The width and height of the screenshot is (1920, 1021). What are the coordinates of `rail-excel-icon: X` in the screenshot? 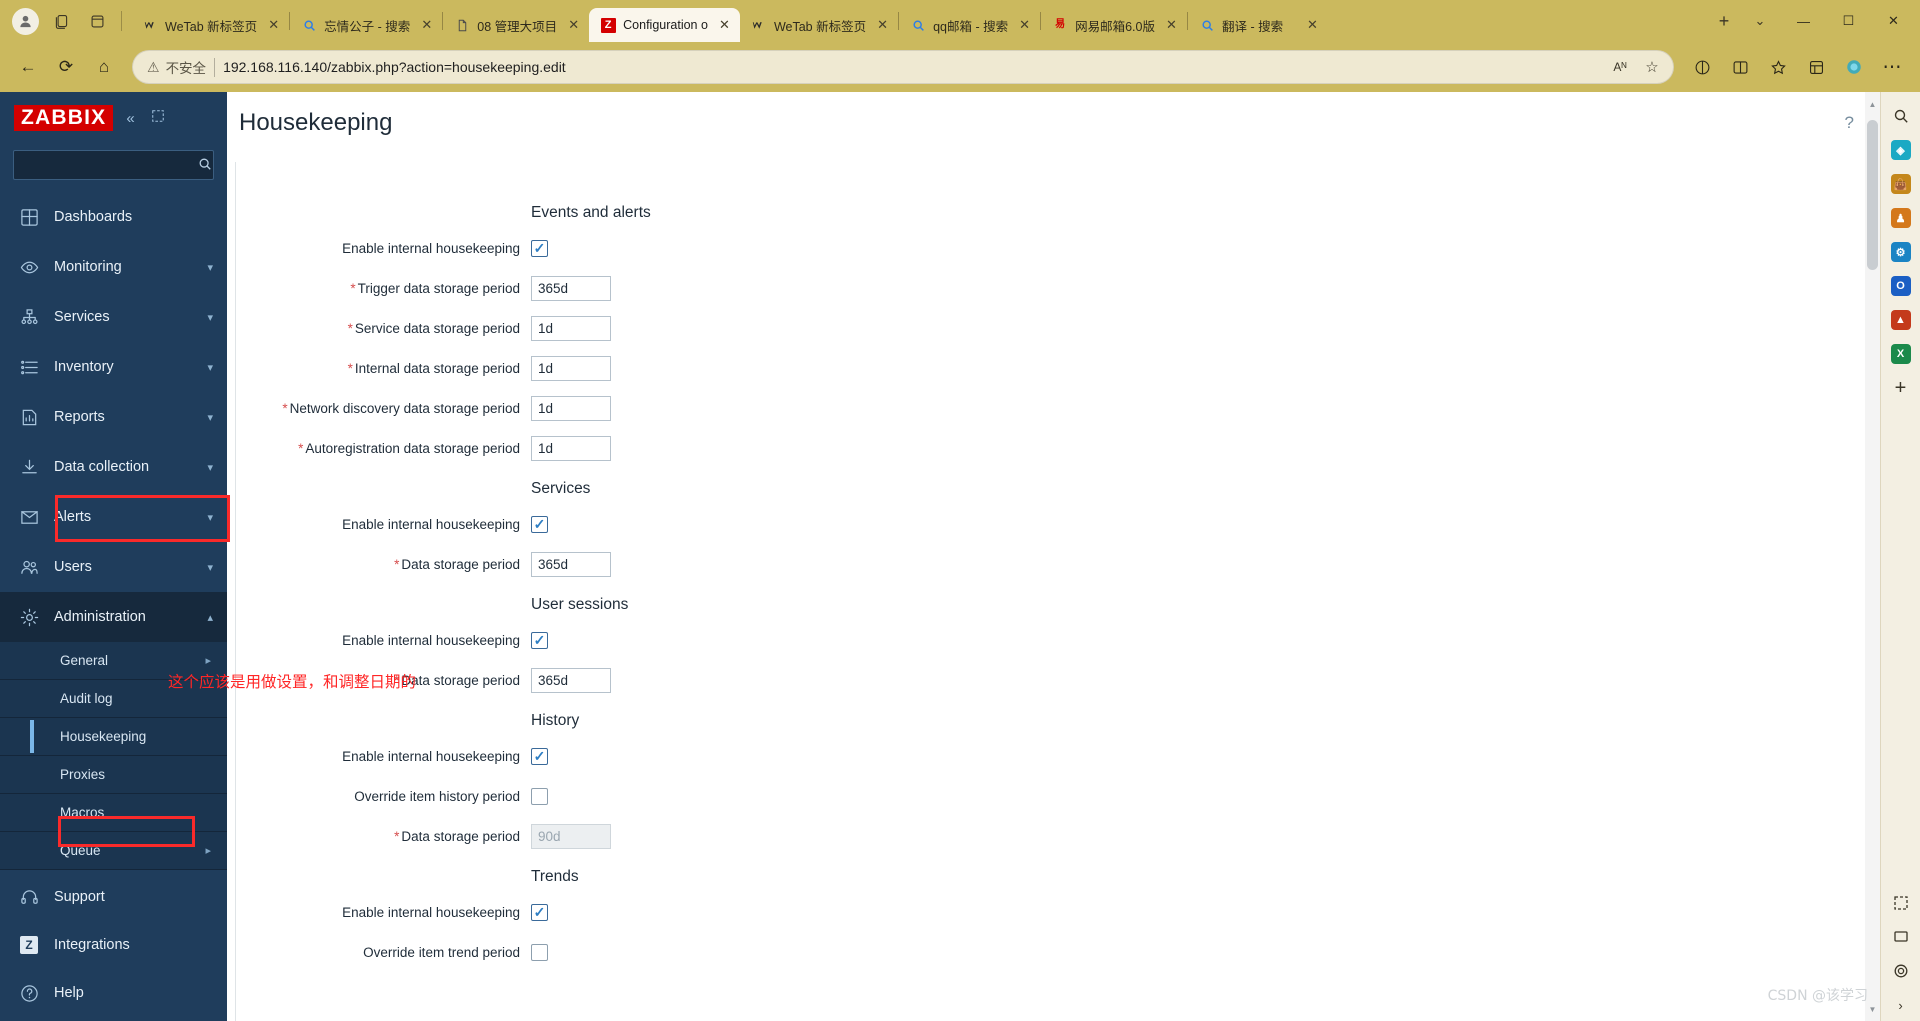 It's located at (1901, 354).